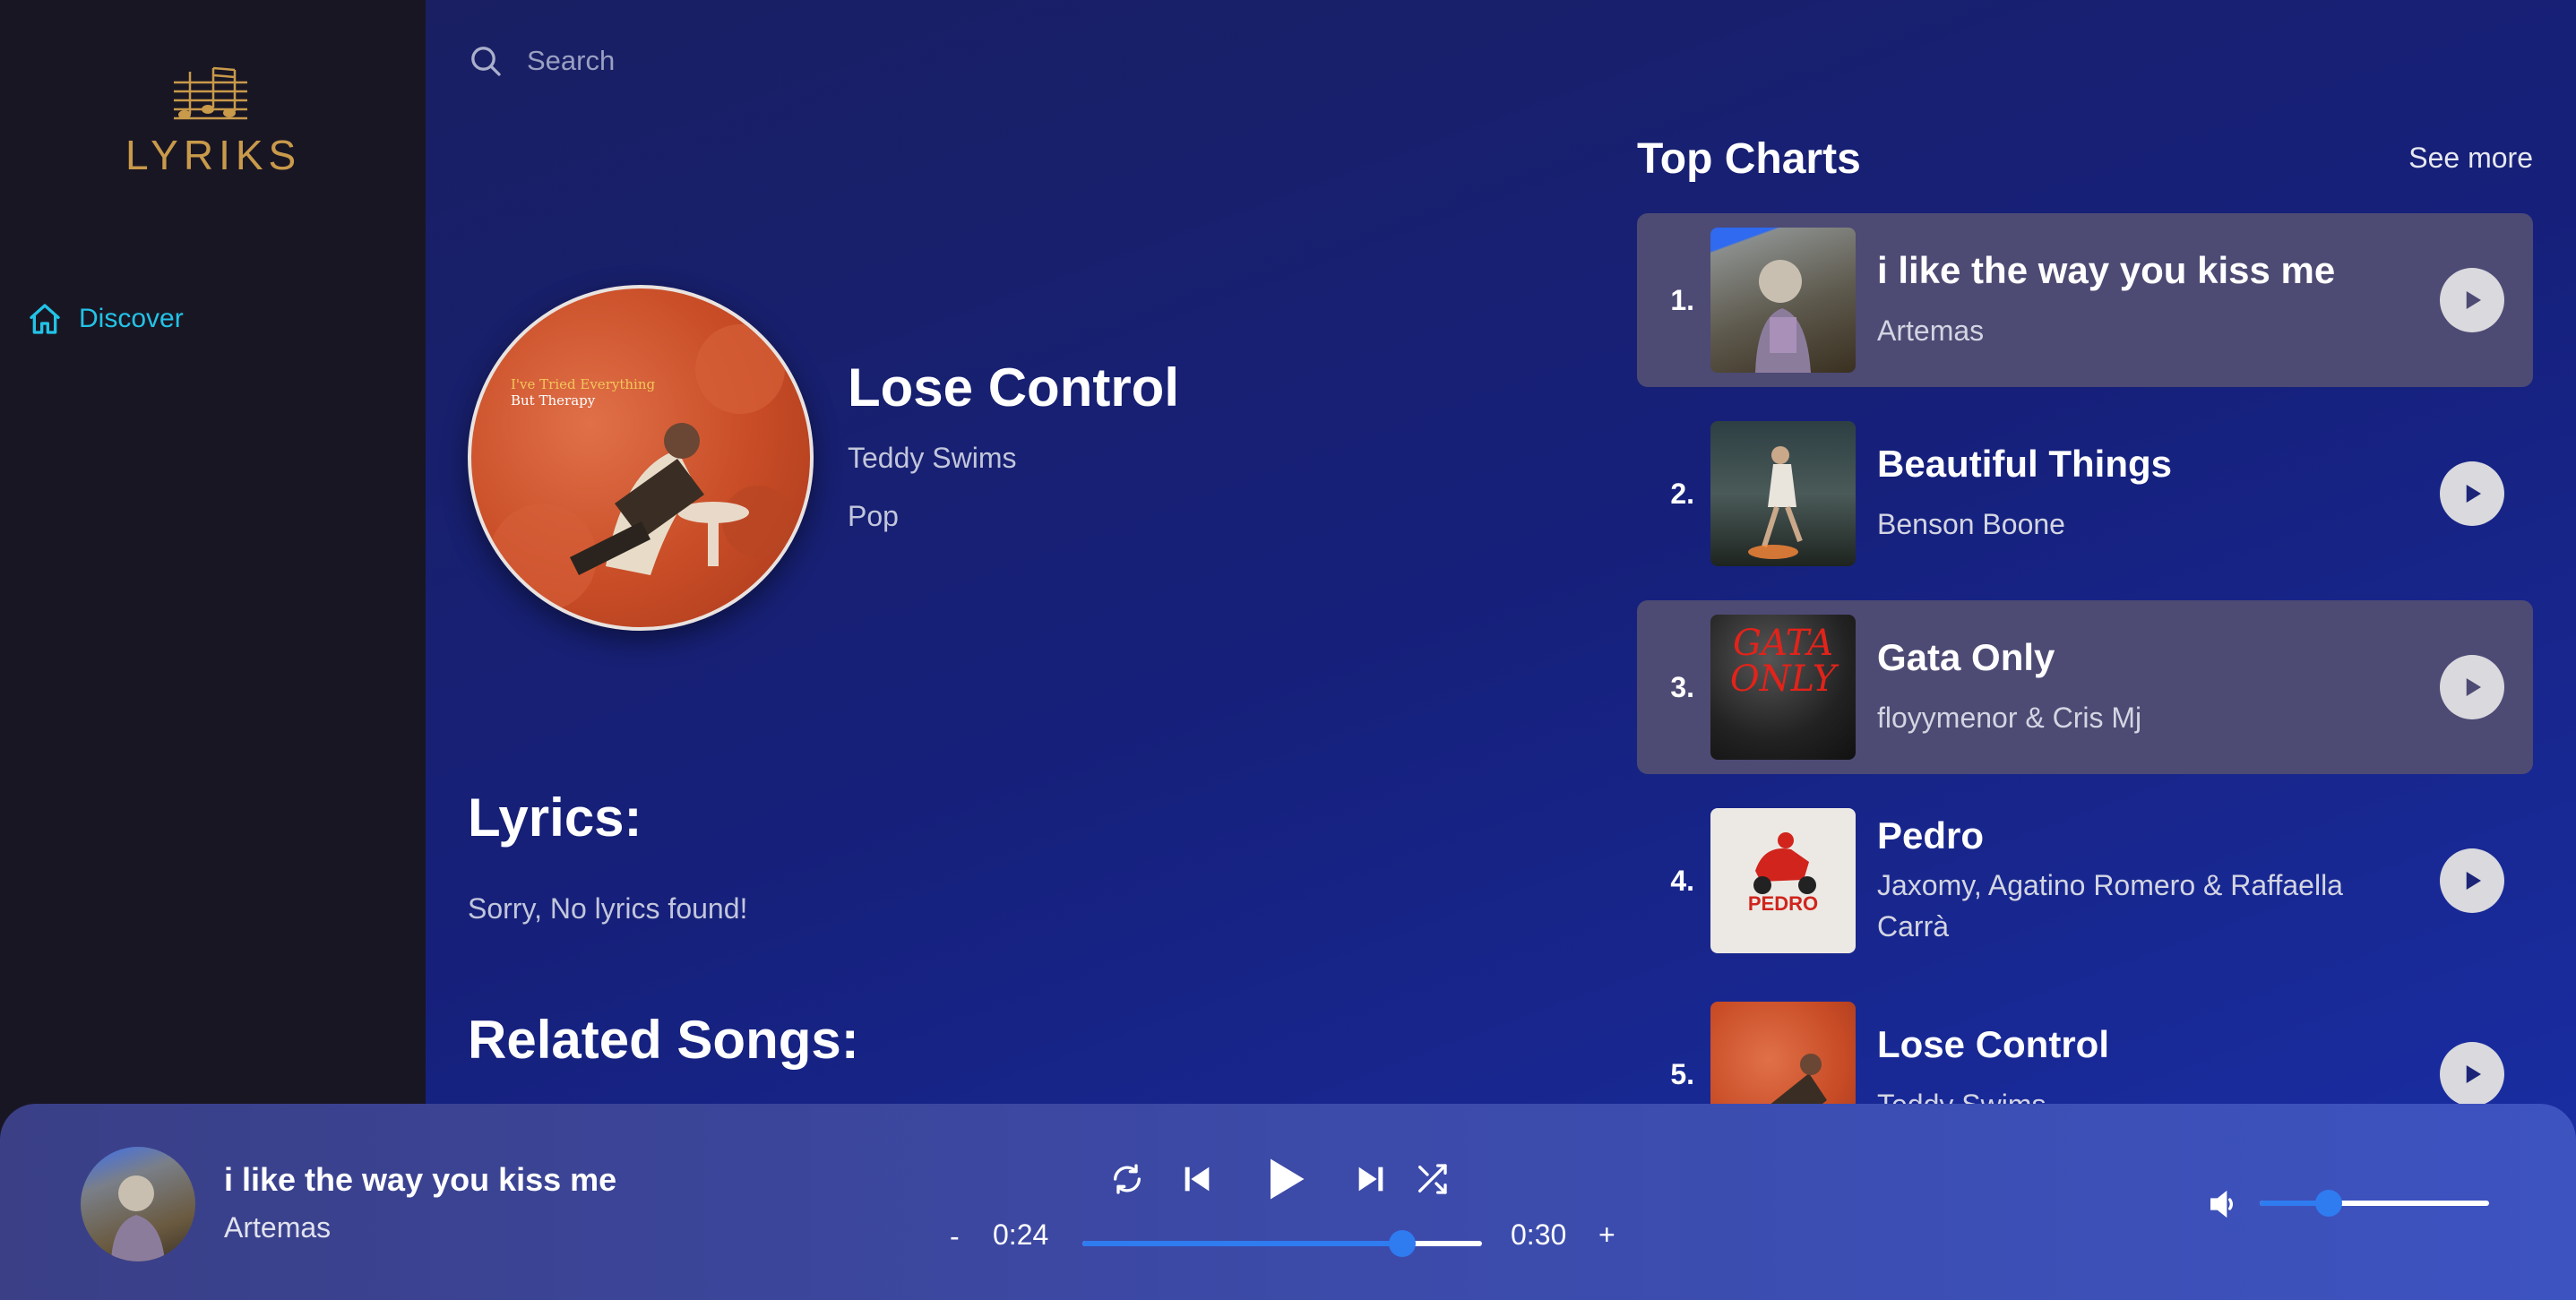  Describe the element at coordinates (2128, 494) in the screenshot. I see `chart-info: Beautiful Things Benson Boone` at that location.